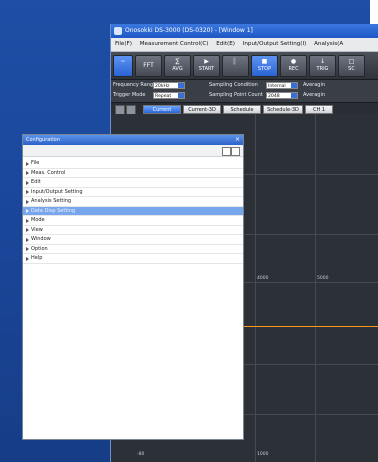 The width and height of the screenshot is (378, 462). I want to click on title-bar: Onosokki DS-3000 (DS-0320) - [Window 1], so click(244, 31).